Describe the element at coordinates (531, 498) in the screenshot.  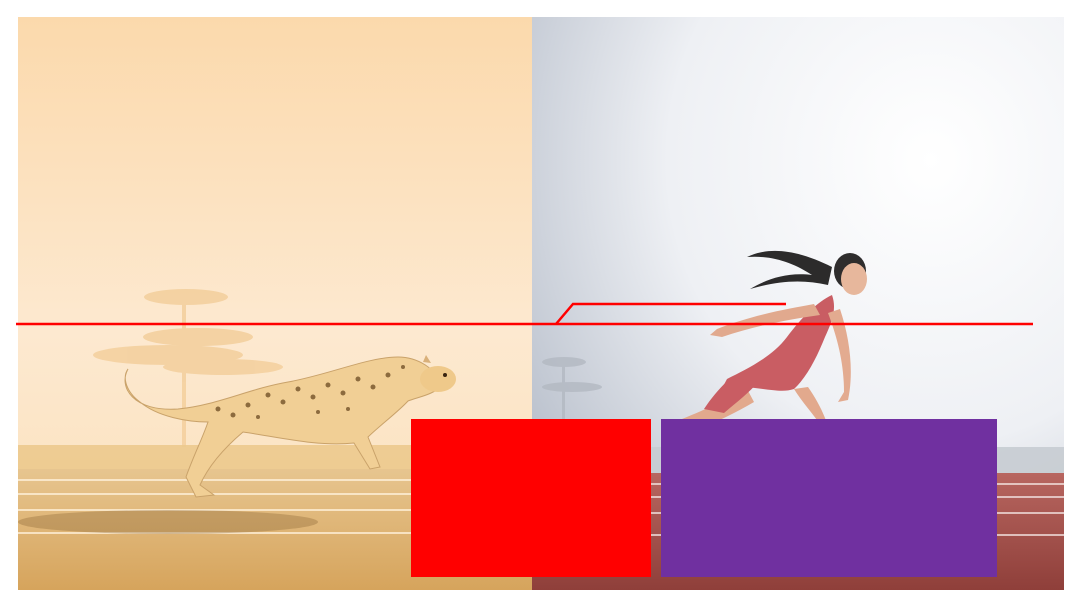
I see `red-block` at that location.